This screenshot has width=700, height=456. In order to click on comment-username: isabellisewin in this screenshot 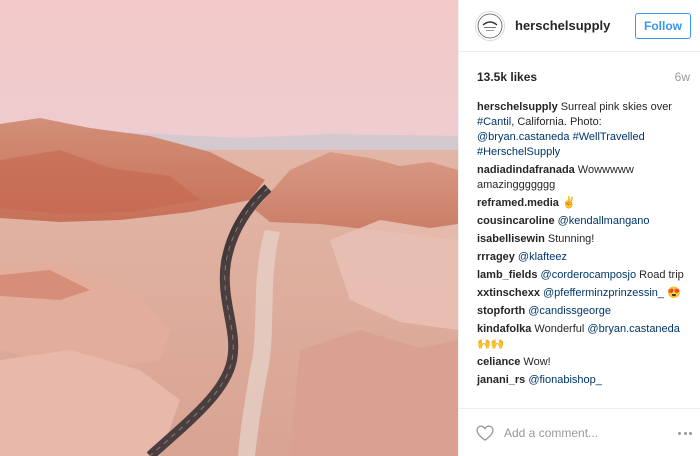, I will do `click(511, 239)`.